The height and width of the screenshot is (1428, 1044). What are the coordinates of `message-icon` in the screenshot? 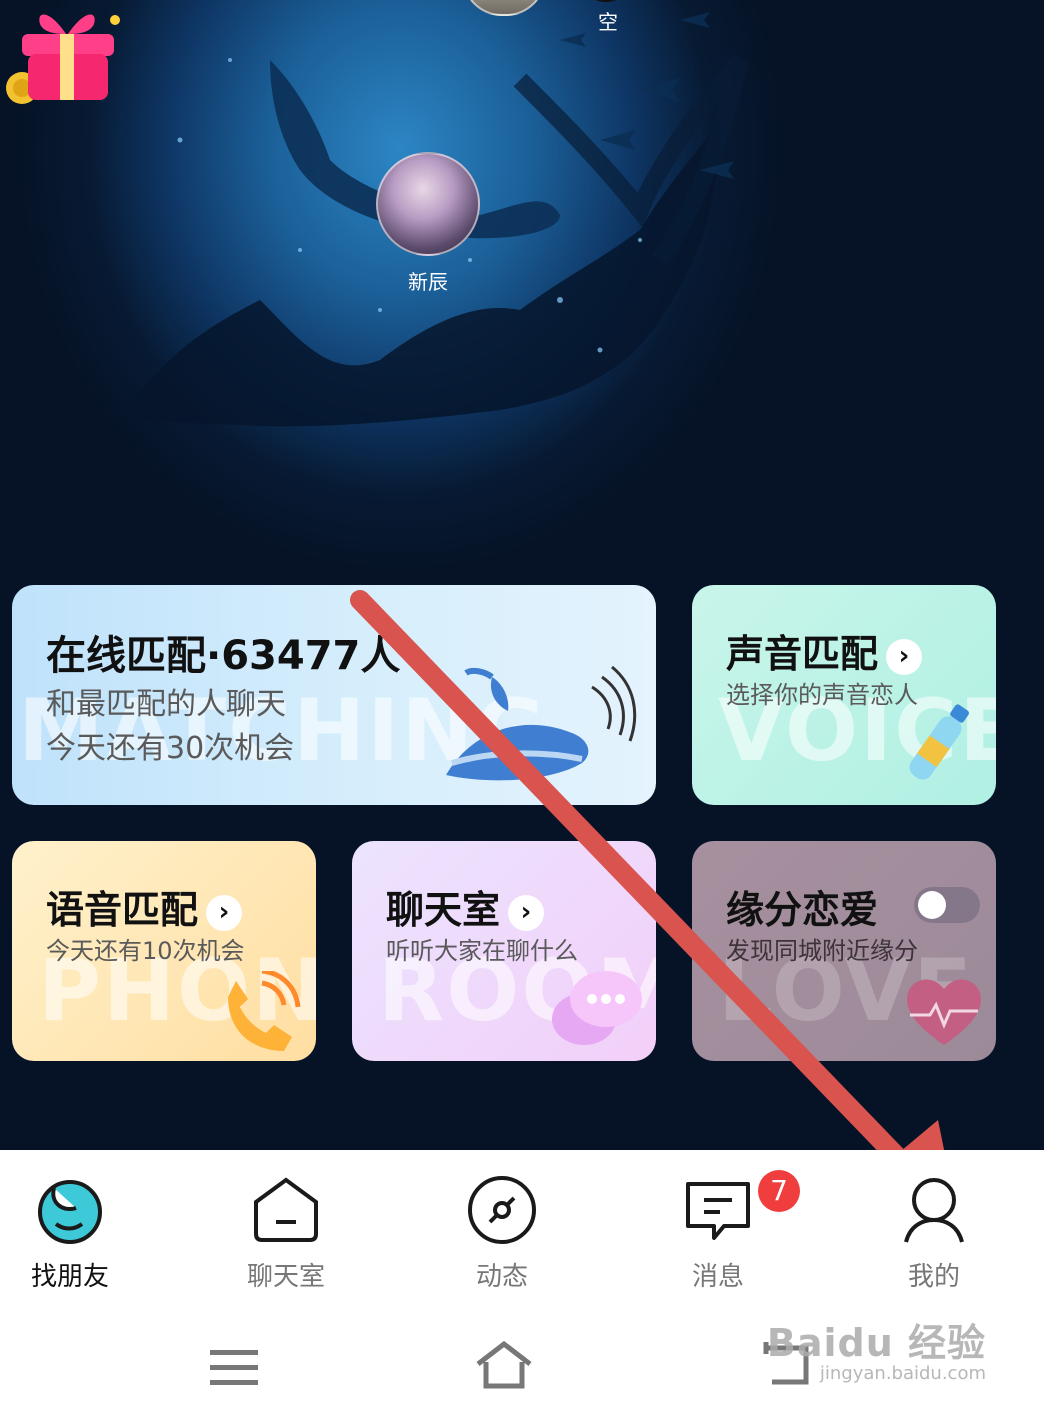 It's located at (718, 1211).